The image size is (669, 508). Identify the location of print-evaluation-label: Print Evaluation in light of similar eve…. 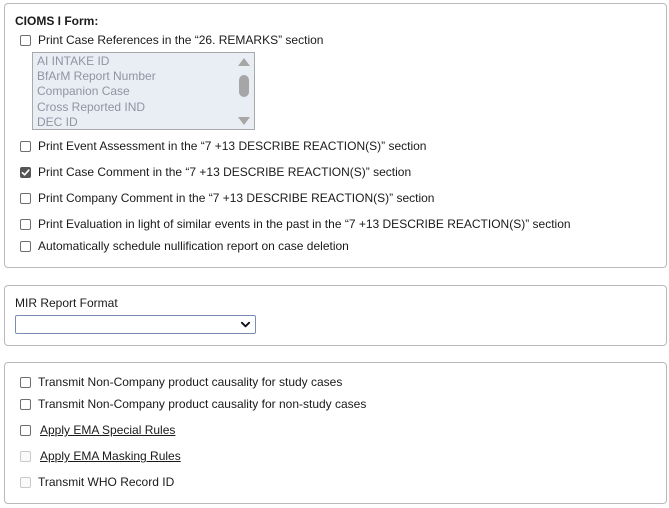
(304, 224).